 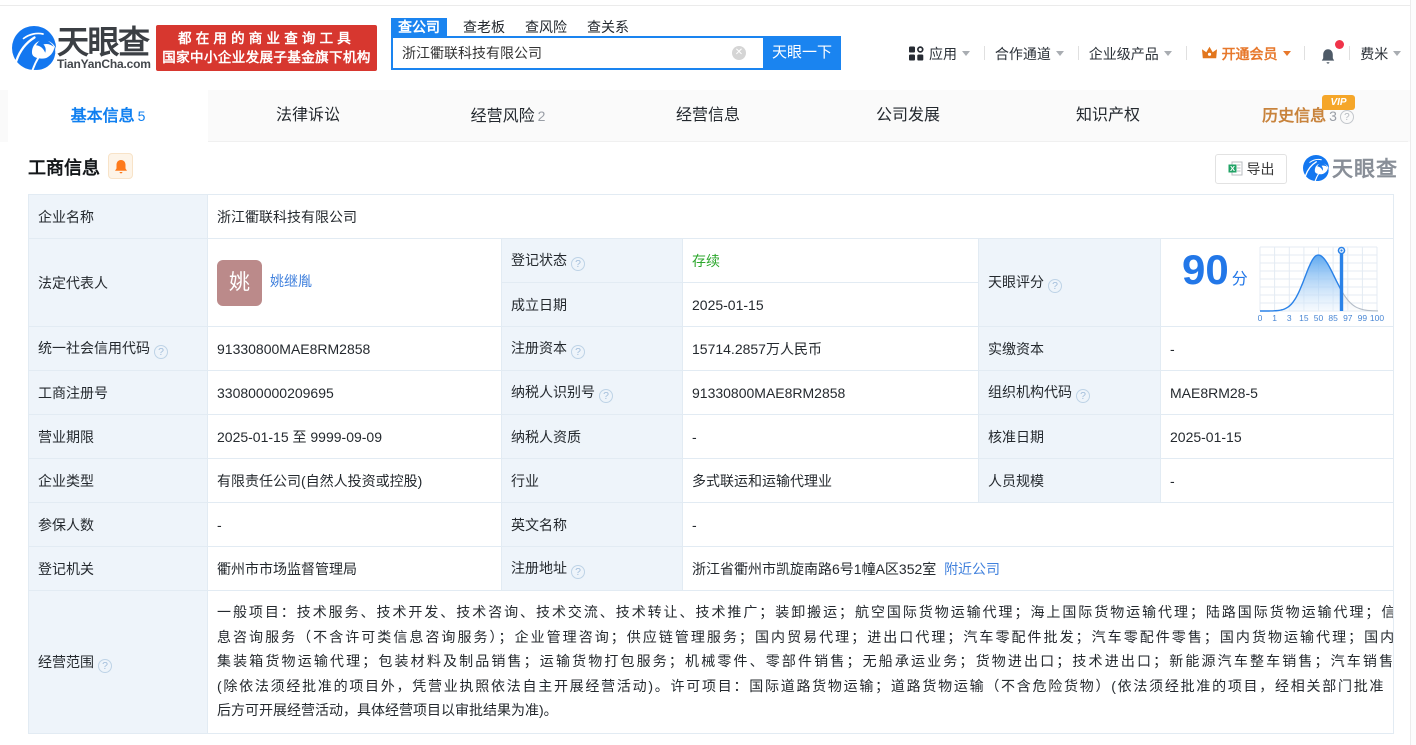 I want to click on svg-text: 99, so click(x=1363, y=318).